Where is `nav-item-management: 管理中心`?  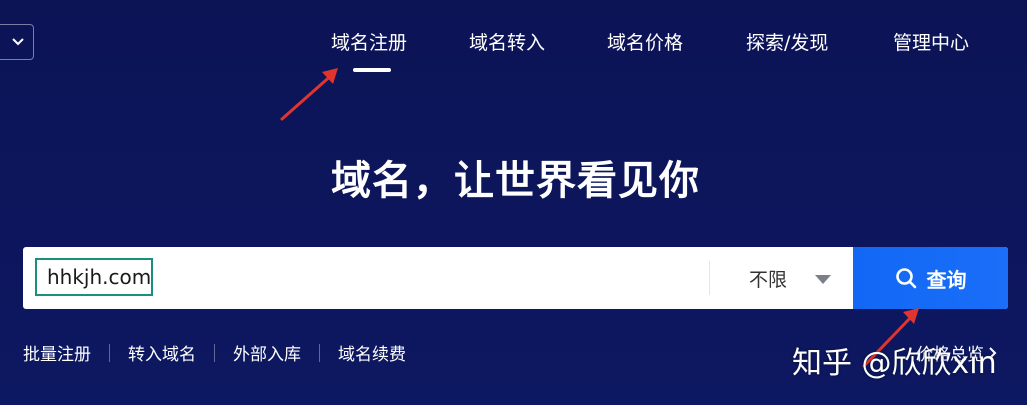
nav-item-management: 管理中心 is located at coordinates (931, 43).